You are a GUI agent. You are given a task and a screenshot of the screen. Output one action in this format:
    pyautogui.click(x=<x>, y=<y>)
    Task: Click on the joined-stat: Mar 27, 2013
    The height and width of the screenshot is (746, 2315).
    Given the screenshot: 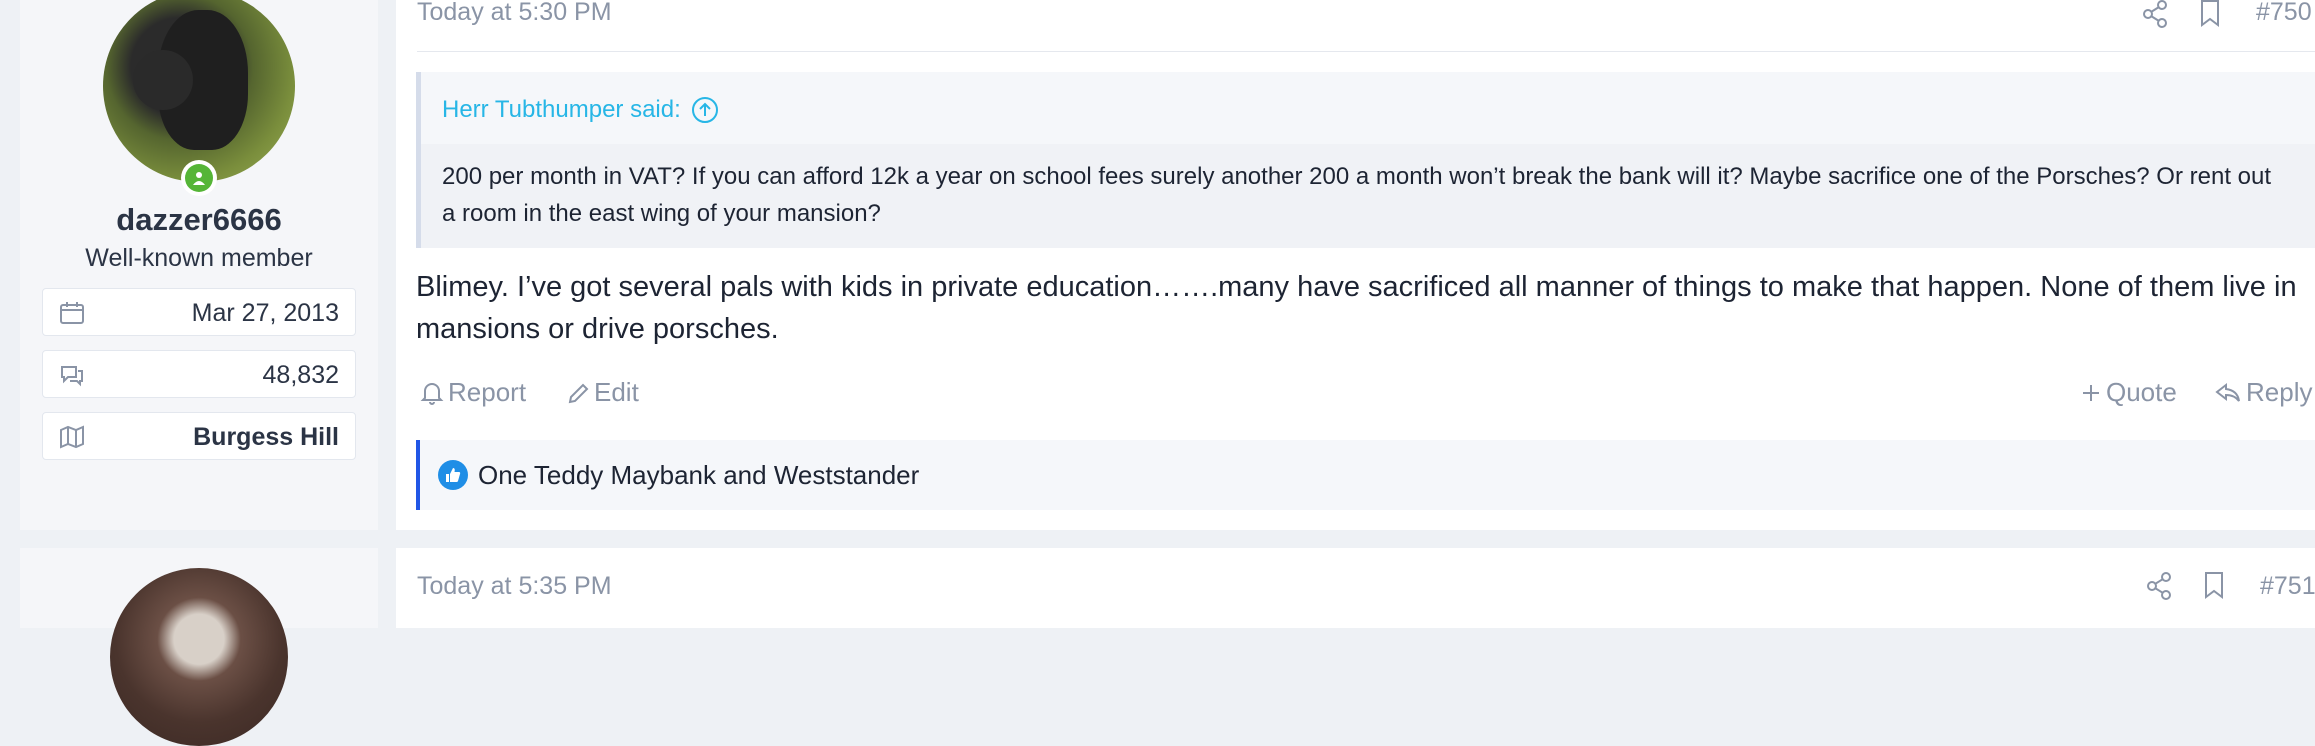 What is the action you would take?
    pyautogui.click(x=199, y=312)
    